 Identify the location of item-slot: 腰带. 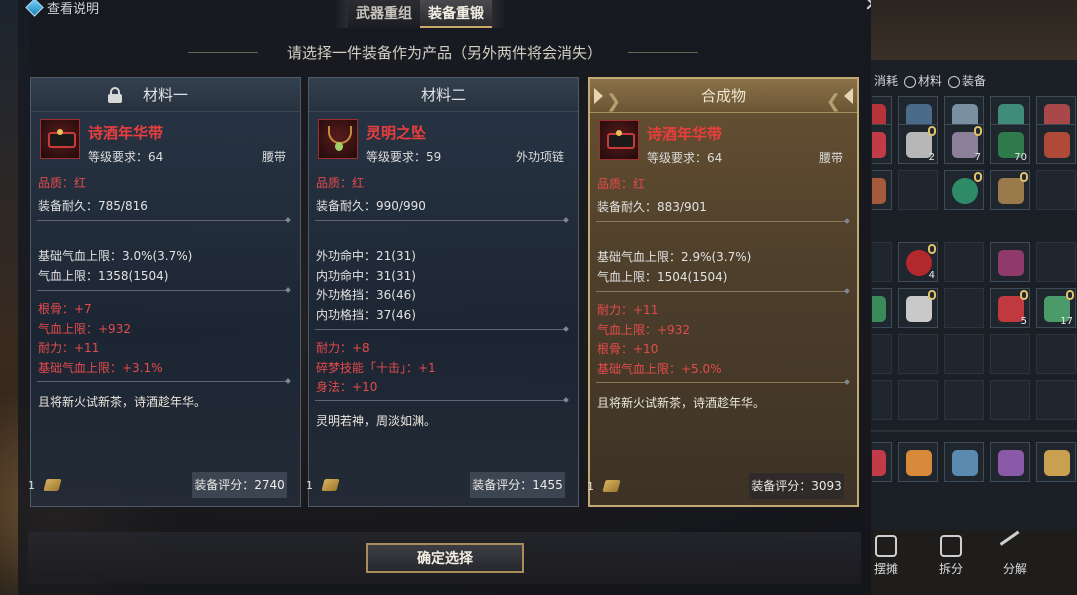
(273, 157).